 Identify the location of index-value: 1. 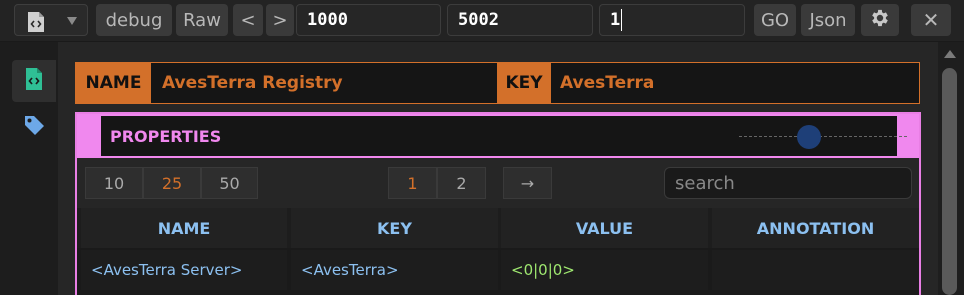
(615, 20).